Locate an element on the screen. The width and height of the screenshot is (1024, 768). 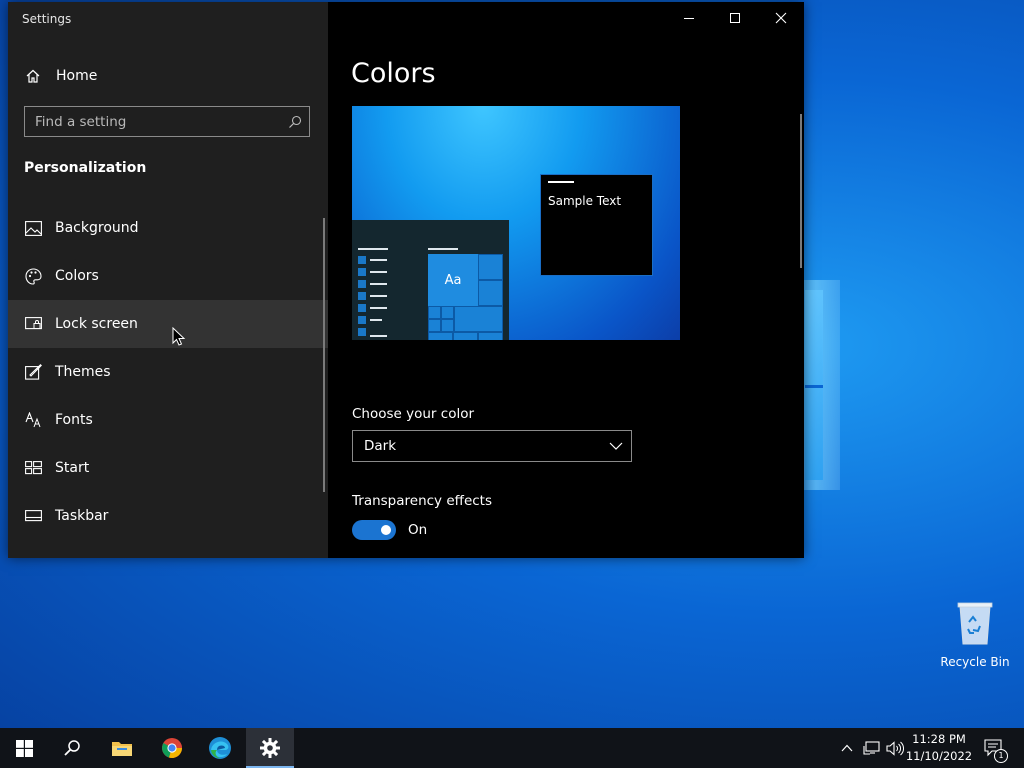
file-explorer-taskbar-button is located at coordinates (122, 748).